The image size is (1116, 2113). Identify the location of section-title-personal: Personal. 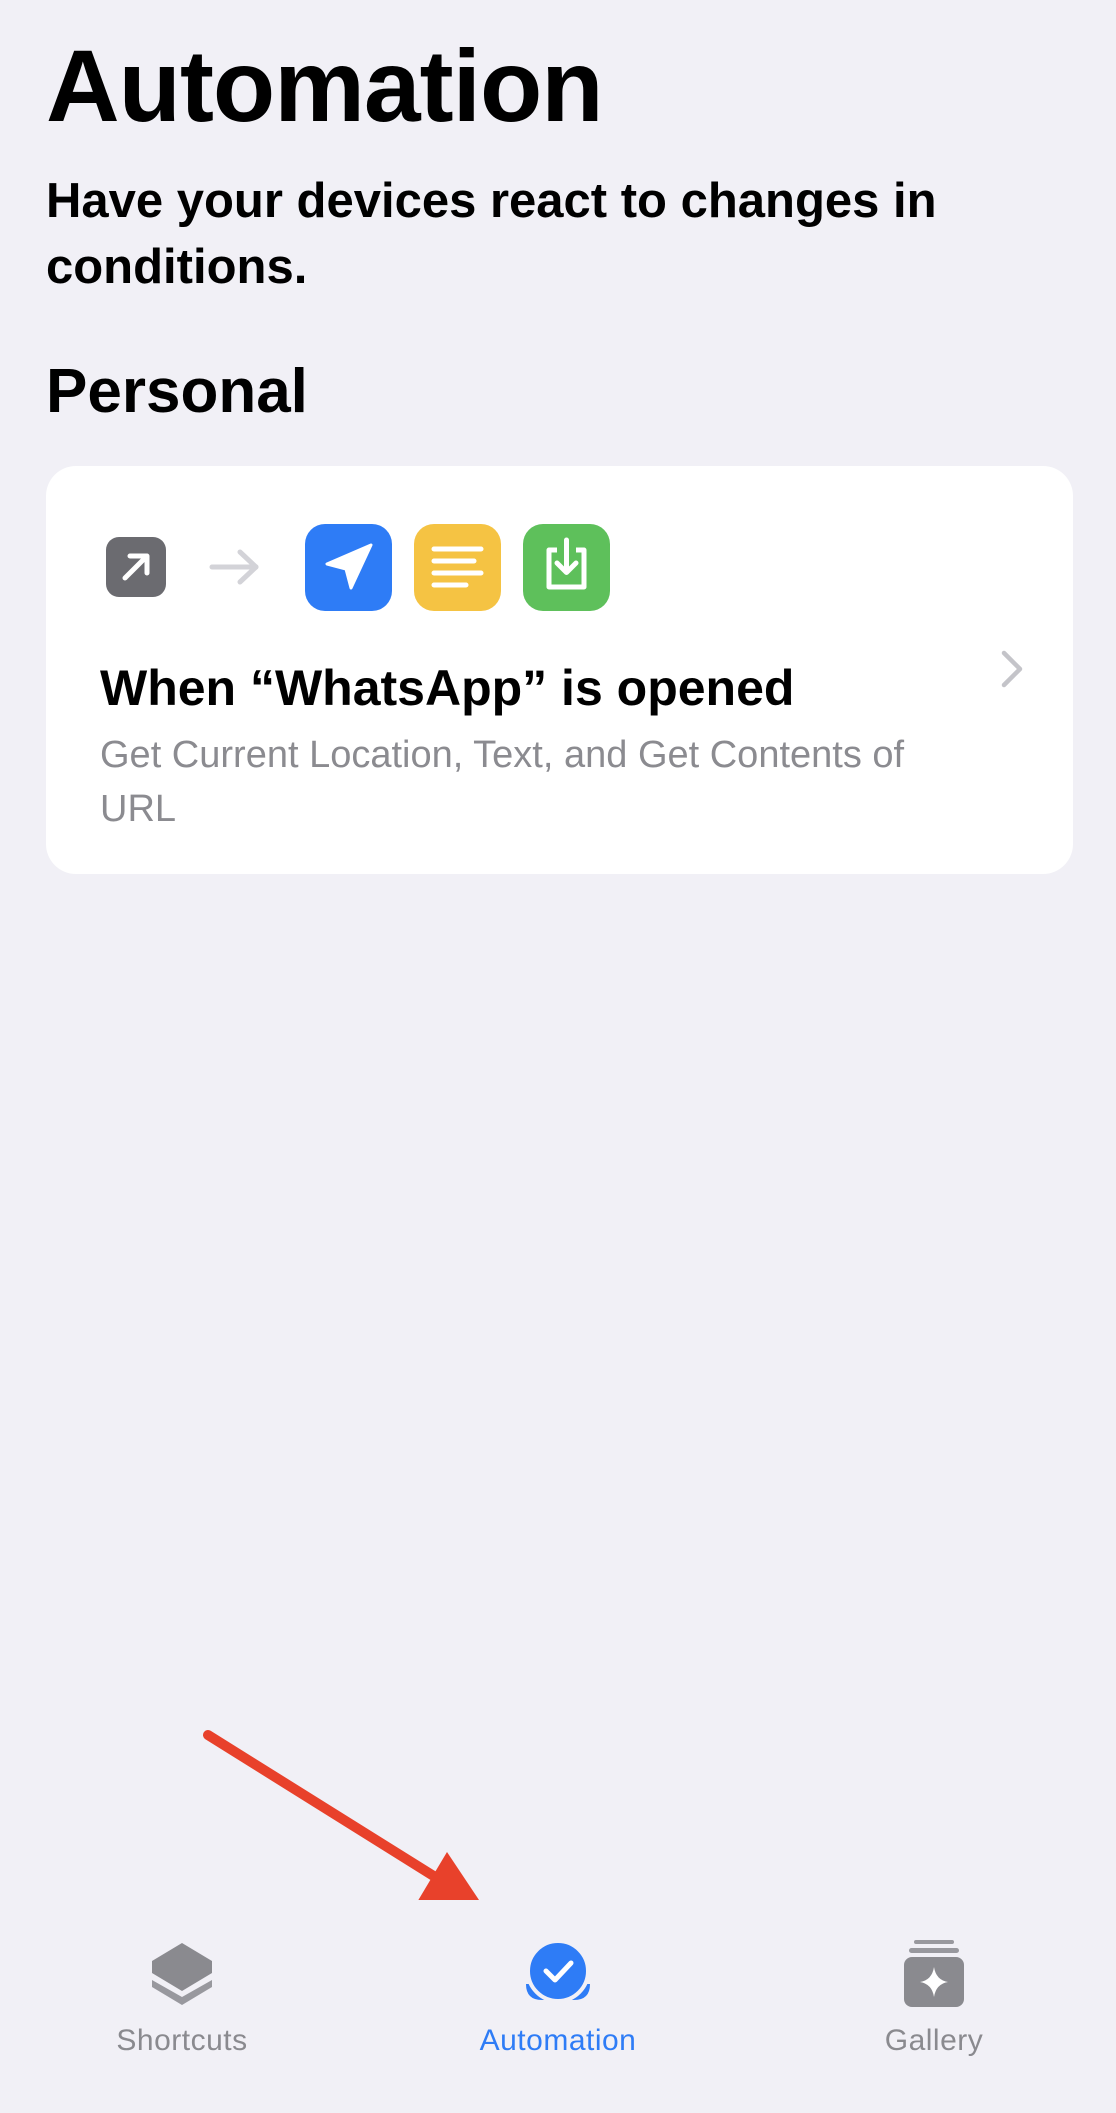
(177, 391).